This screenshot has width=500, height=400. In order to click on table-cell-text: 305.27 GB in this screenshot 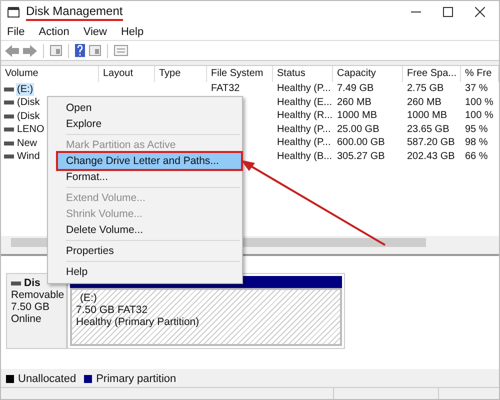, I will do `click(361, 157)`.